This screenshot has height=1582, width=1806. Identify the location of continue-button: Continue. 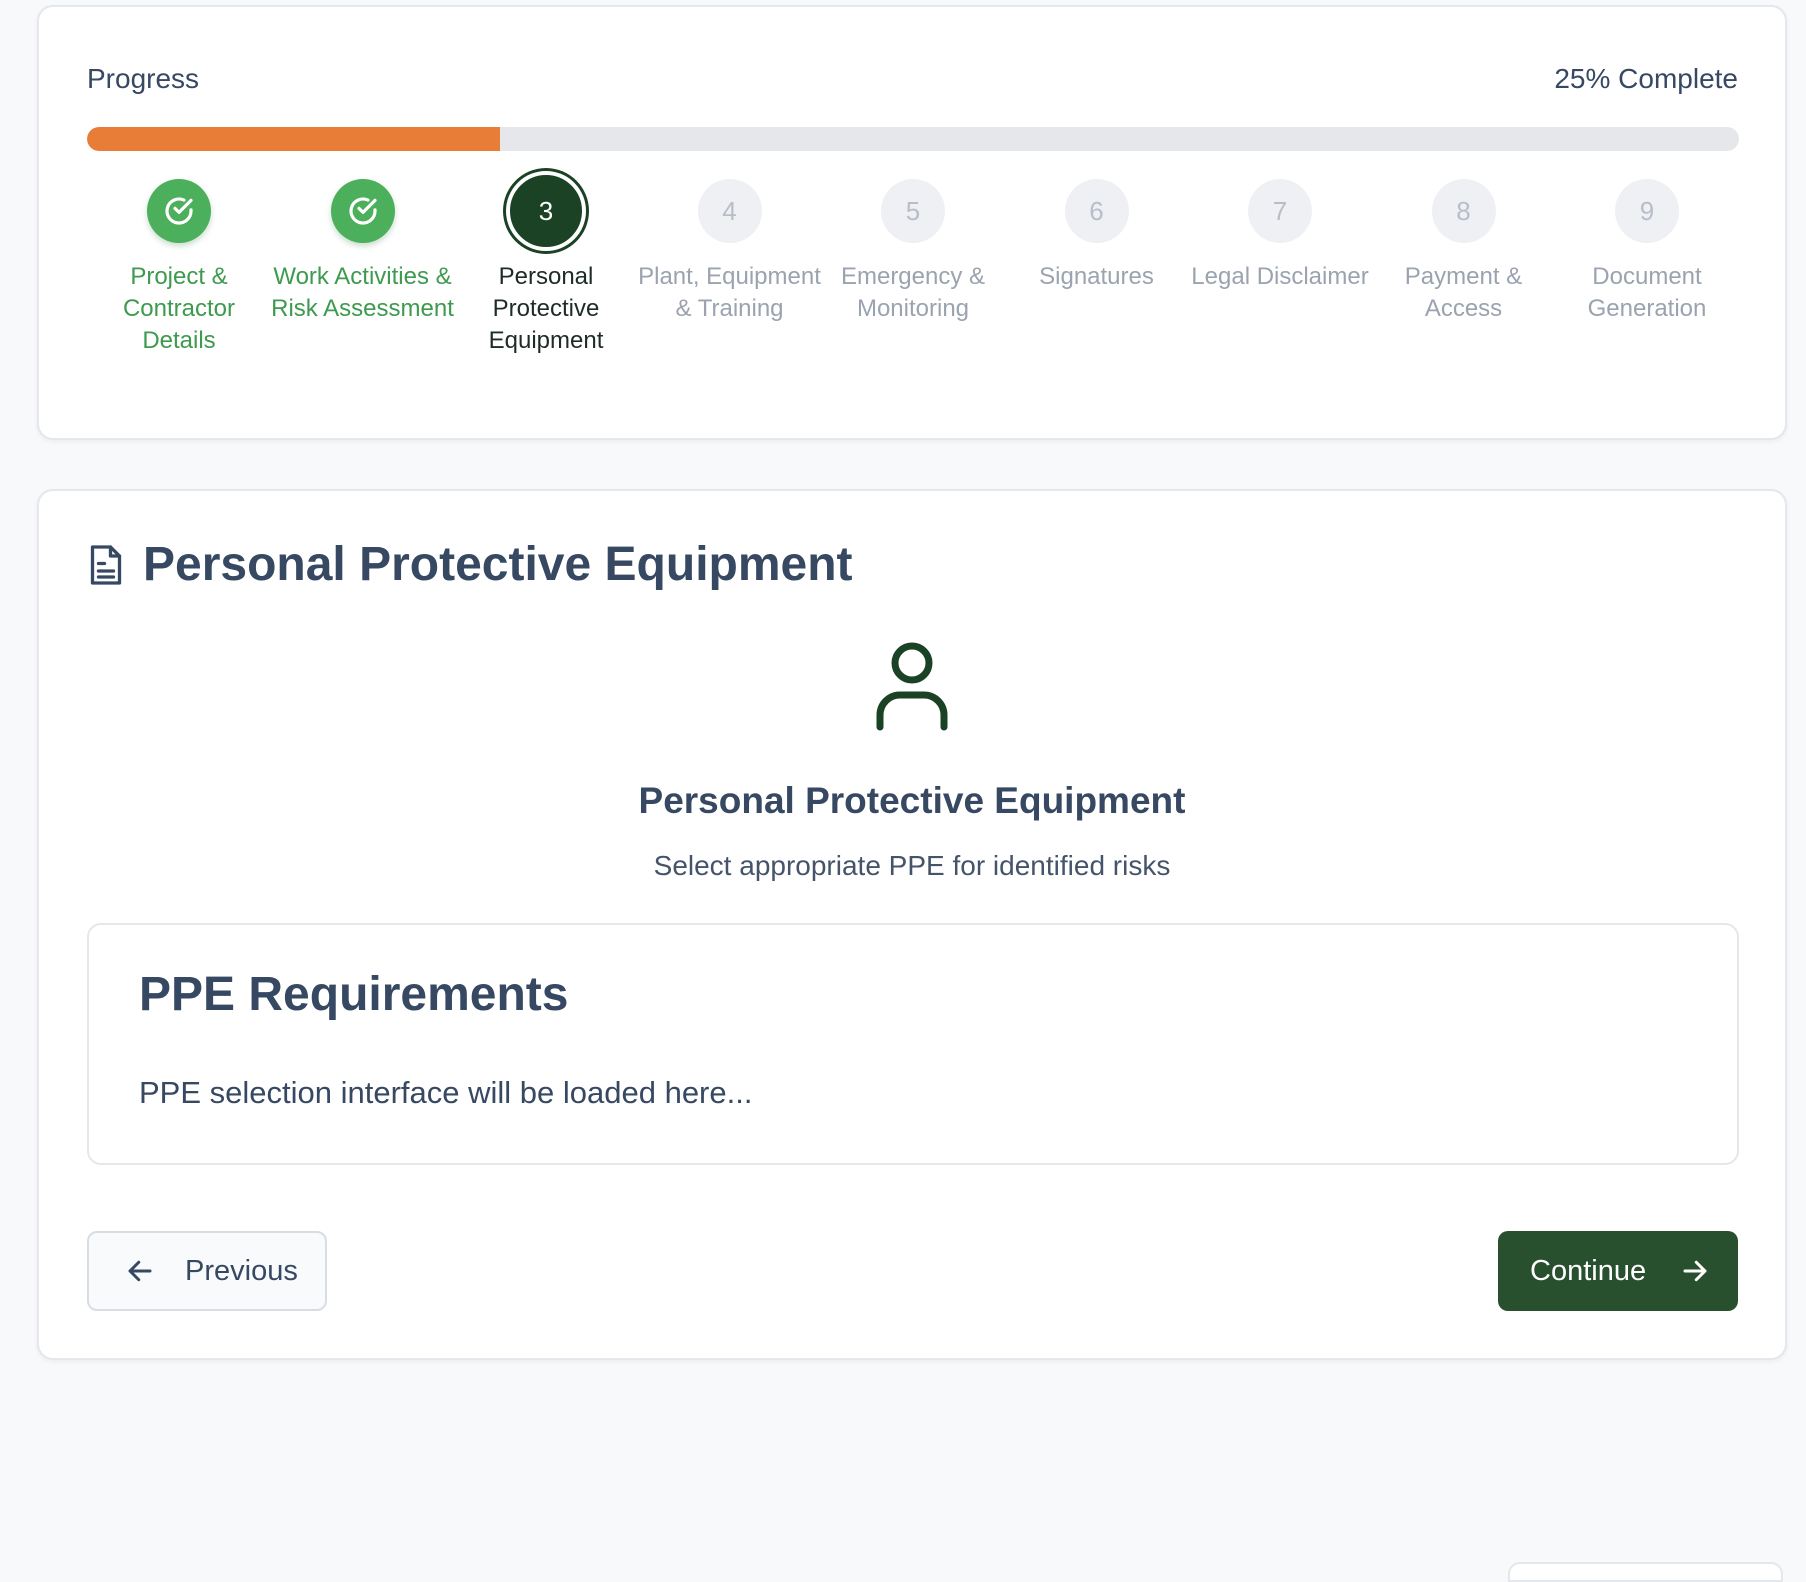
(1618, 1271).